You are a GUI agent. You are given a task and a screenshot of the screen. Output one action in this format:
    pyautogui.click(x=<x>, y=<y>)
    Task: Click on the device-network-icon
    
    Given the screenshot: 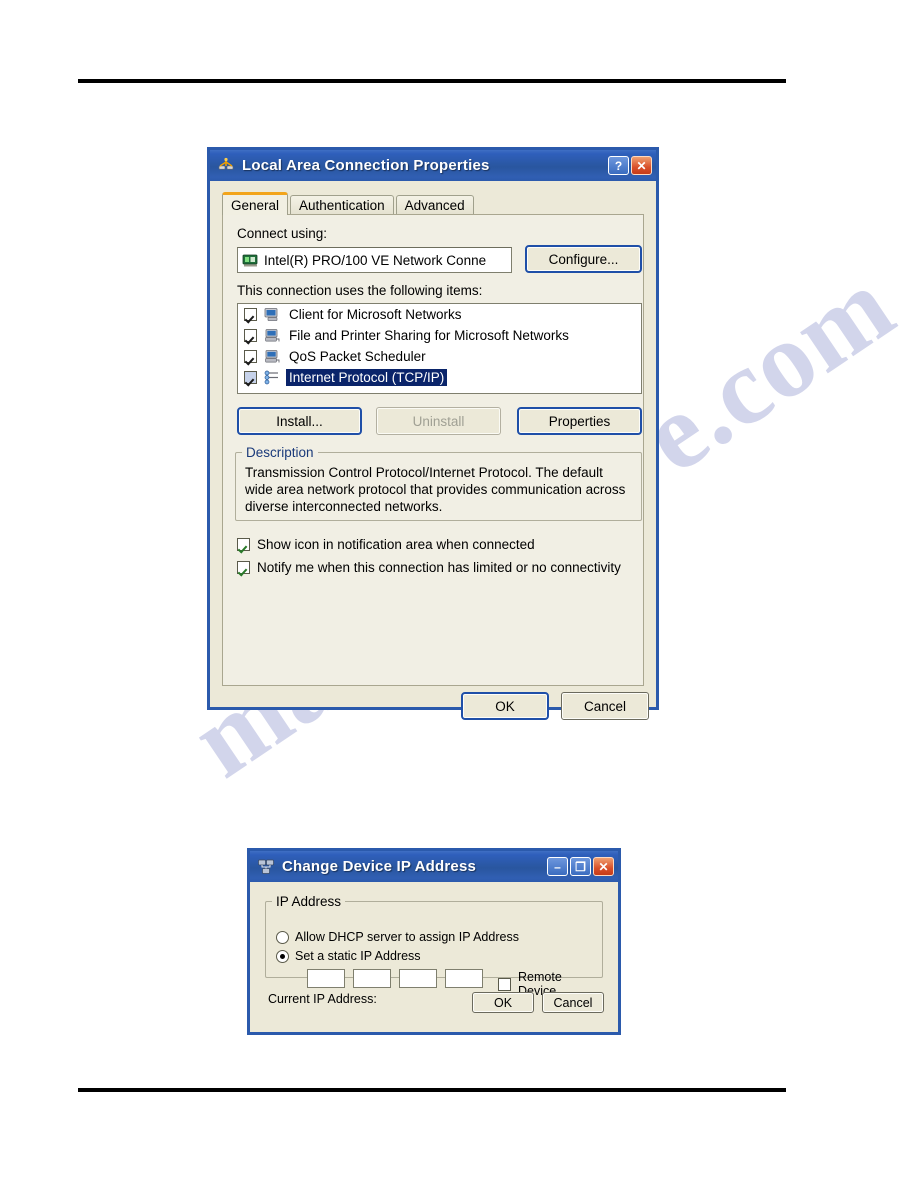 What is the action you would take?
    pyautogui.click(x=266, y=866)
    